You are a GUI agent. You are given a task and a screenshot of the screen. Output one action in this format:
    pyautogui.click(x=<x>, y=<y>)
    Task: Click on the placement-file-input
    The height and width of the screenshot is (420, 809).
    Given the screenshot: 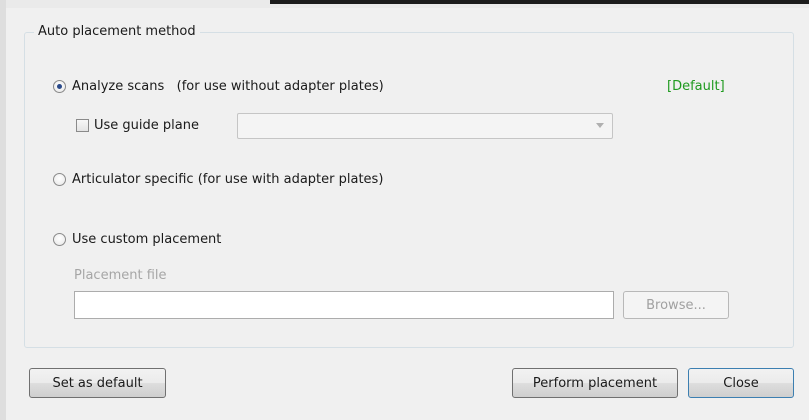 What is the action you would take?
    pyautogui.click(x=344, y=305)
    